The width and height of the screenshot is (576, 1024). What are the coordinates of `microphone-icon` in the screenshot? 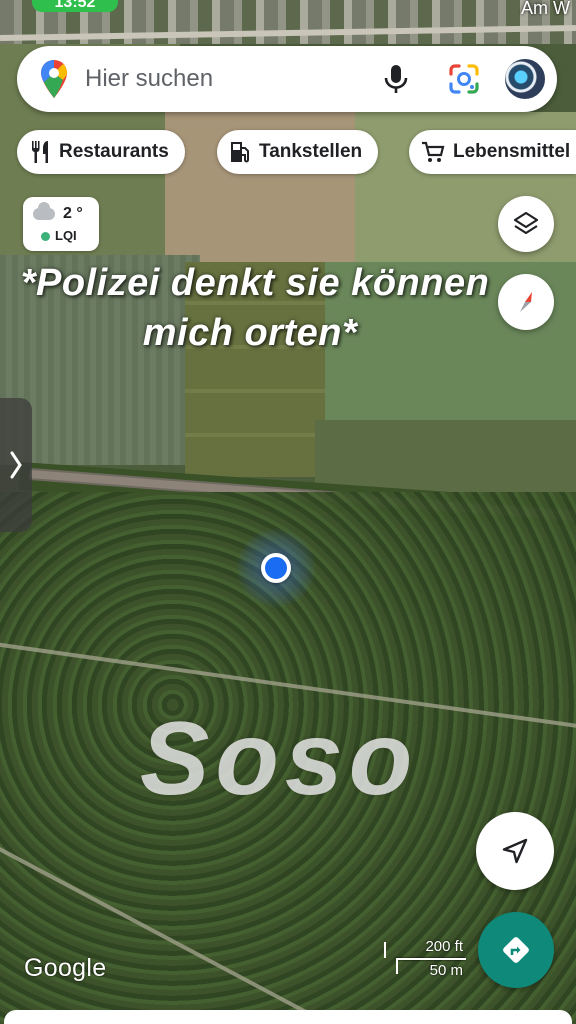 It's located at (396, 79).